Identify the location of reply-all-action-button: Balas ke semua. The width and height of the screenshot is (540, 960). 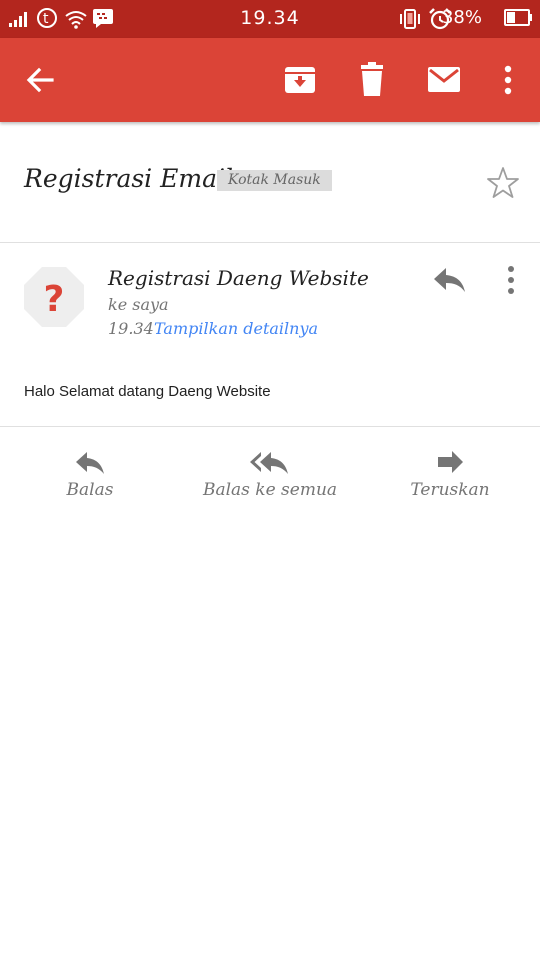
(270, 481).